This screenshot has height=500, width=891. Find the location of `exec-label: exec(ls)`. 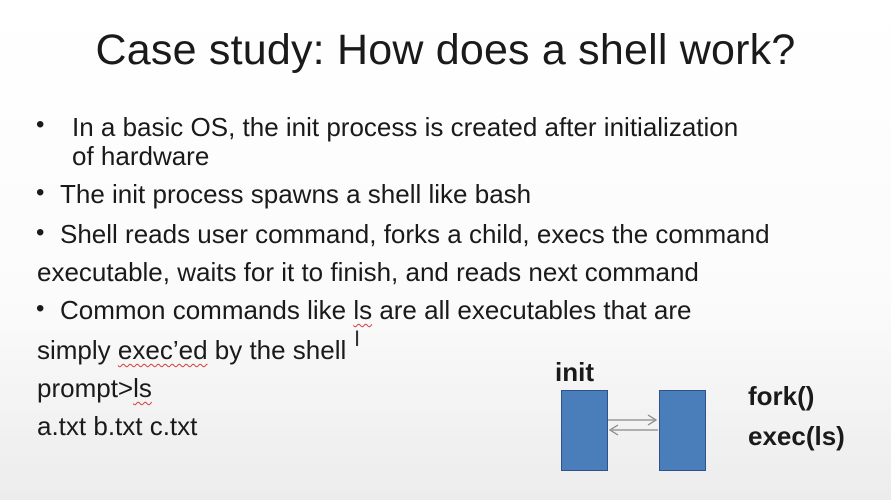

exec-label: exec(ls) is located at coordinates (796, 436).